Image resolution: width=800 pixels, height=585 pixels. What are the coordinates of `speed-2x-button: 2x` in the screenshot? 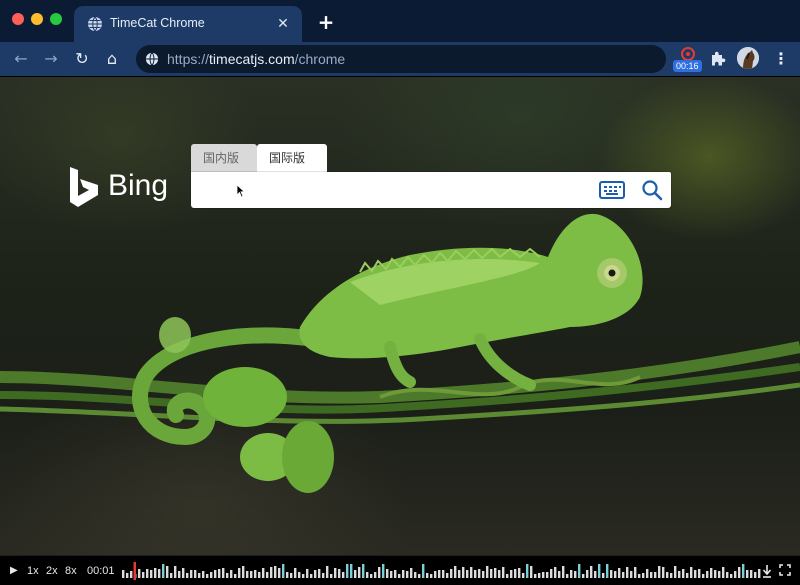 It's located at (52, 571).